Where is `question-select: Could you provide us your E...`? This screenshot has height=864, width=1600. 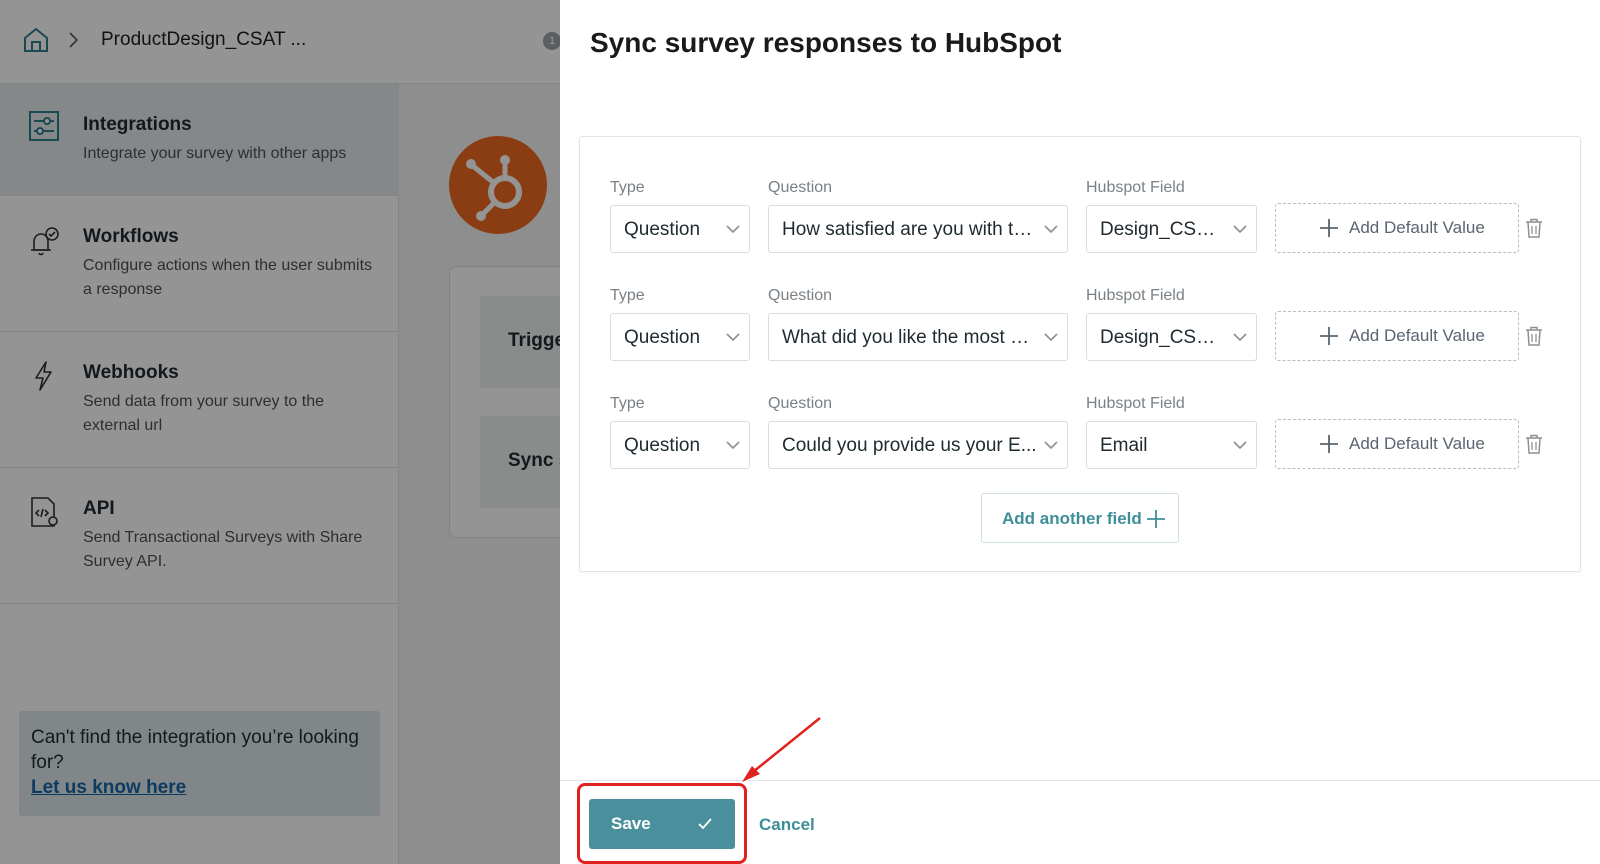
question-select: Could you provide us your E... is located at coordinates (918, 445).